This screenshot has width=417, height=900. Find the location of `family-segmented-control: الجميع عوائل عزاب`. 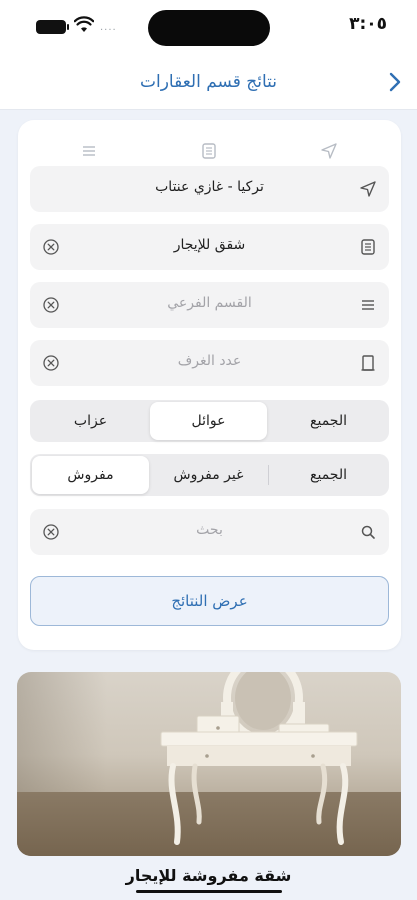

family-segmented-control: الجميع عوائل عزاب is located at coordinates (209, 421).